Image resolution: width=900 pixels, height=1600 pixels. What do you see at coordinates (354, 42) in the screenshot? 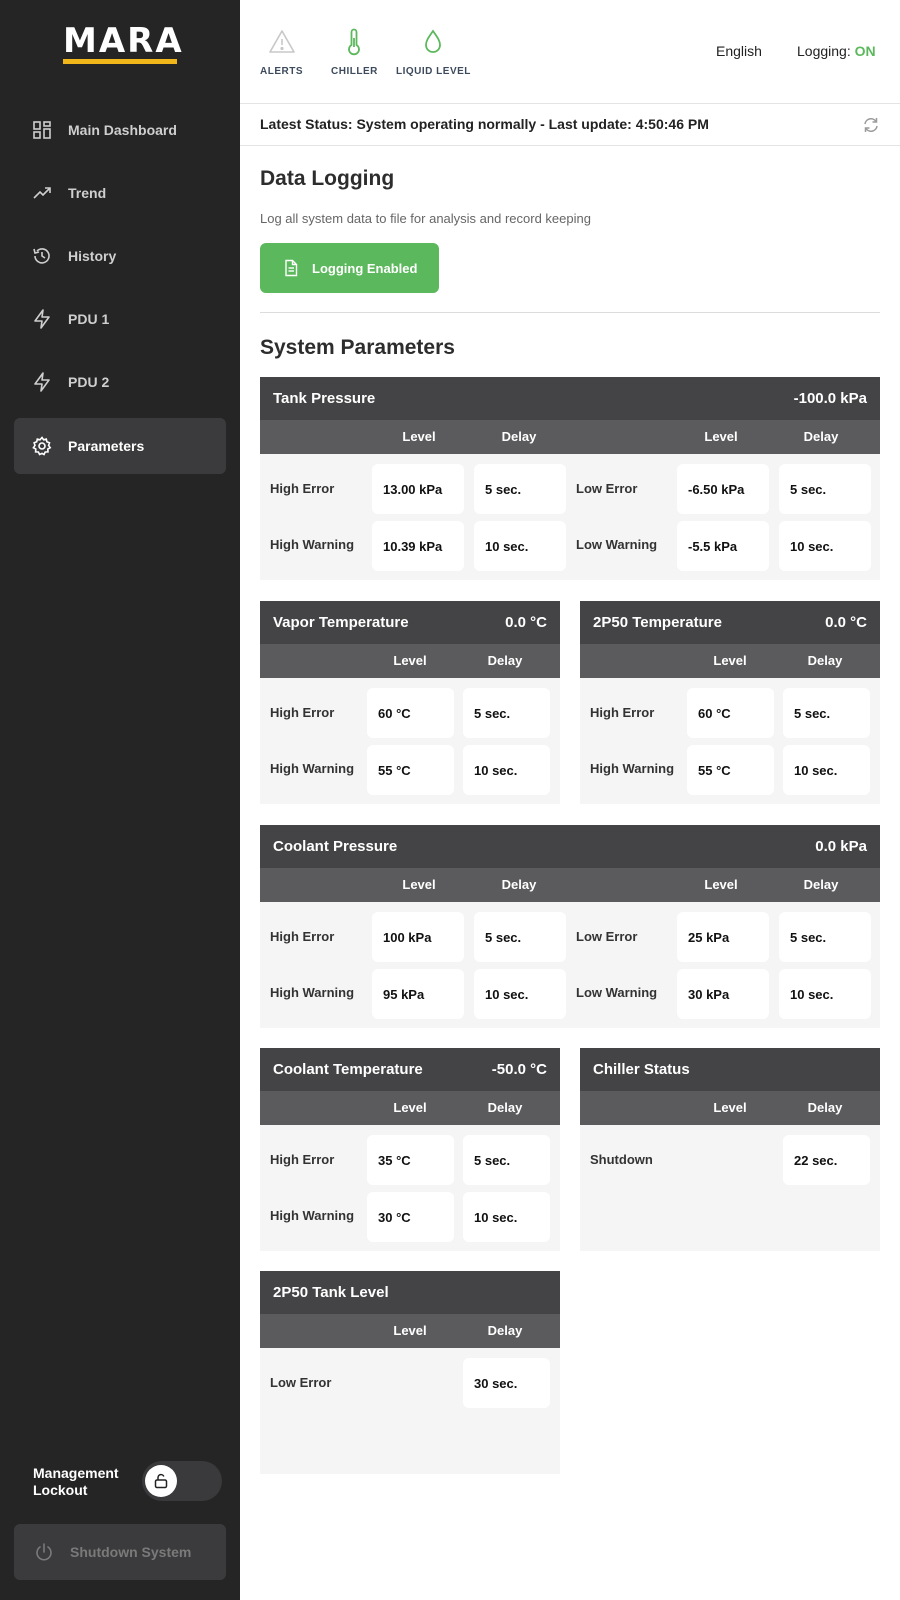
I see `thermometer-icon` at bounding box center [354, 42].